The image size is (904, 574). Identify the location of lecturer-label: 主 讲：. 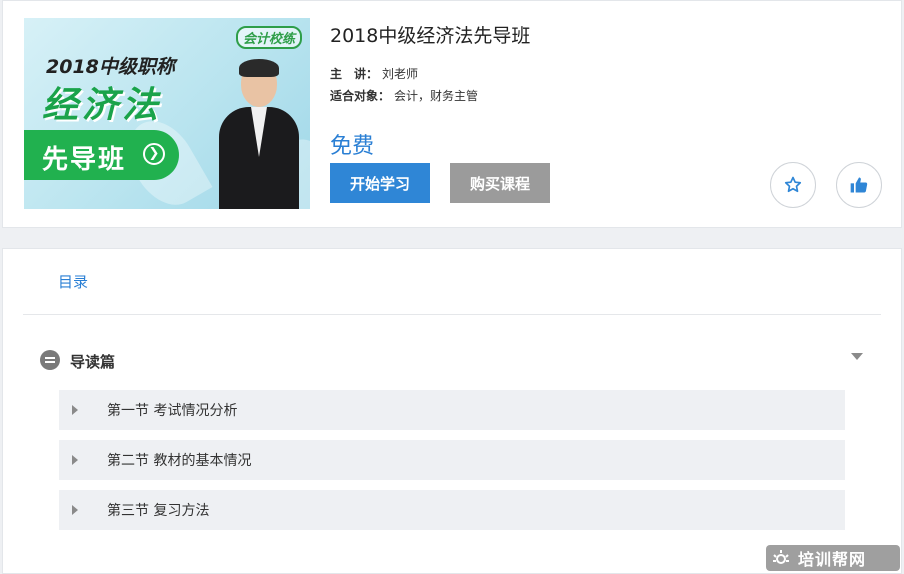
(354, 74).